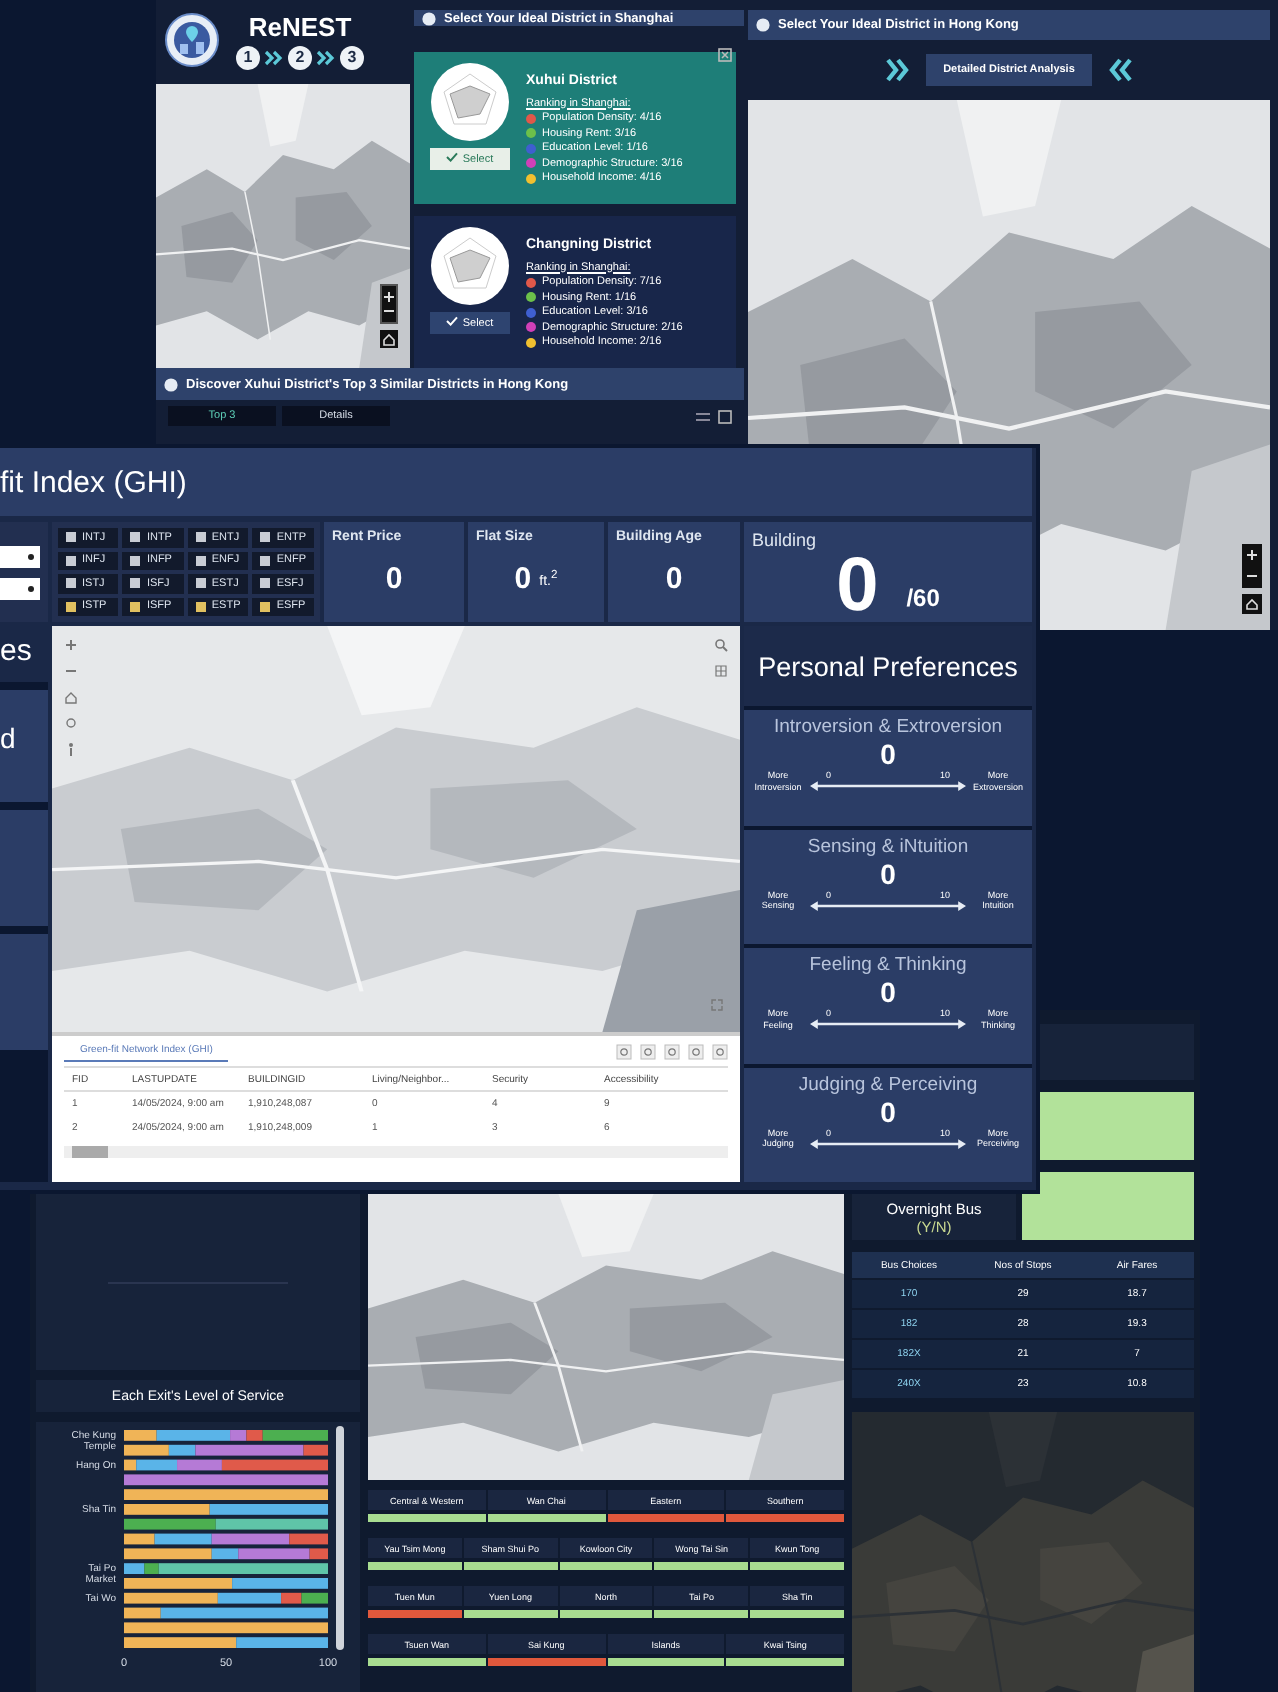  What do you see at coordinates (785, 540) in the screenshot?
I see `stat-label: Building` at bounding box center [785, 540].